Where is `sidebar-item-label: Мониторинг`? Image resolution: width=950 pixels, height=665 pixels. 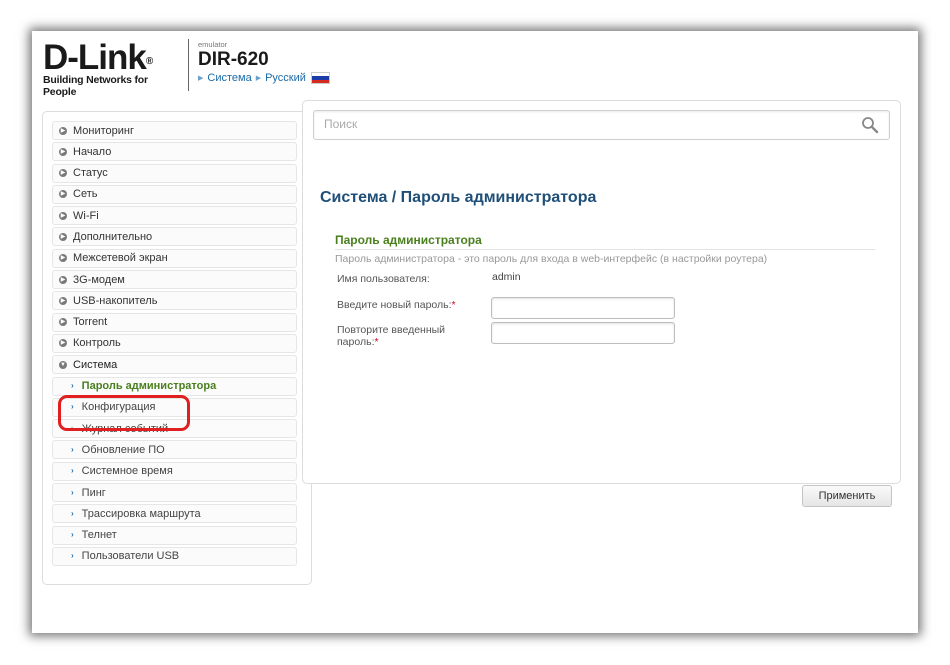 sidebar-item-label: Мониторинг is located at coordinates (104, 130).